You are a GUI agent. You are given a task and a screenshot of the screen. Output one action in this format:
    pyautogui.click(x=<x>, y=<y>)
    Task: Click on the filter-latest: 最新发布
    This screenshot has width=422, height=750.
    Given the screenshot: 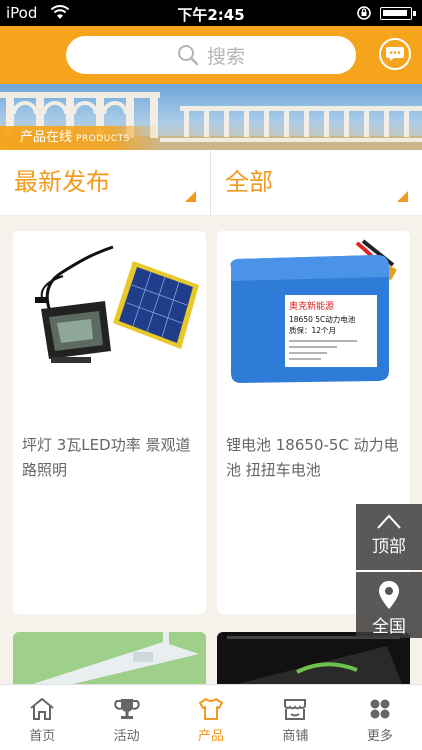 What is the action you would take?
    pyautogui.click(x=105, y=183)
    